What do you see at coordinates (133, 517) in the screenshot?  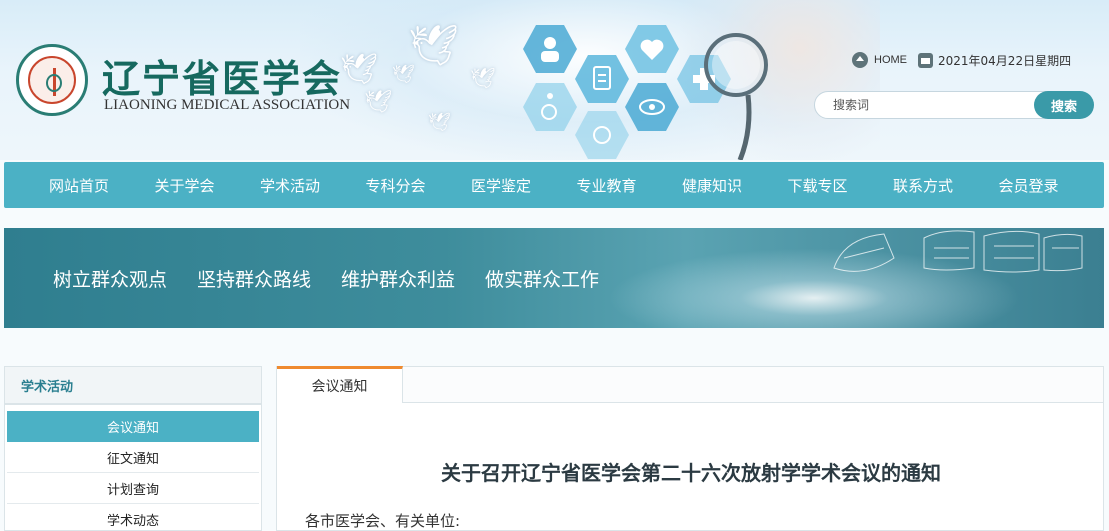 I see `sidebar-item-academic-news: 学术动态` at bounding box center [133, 517].